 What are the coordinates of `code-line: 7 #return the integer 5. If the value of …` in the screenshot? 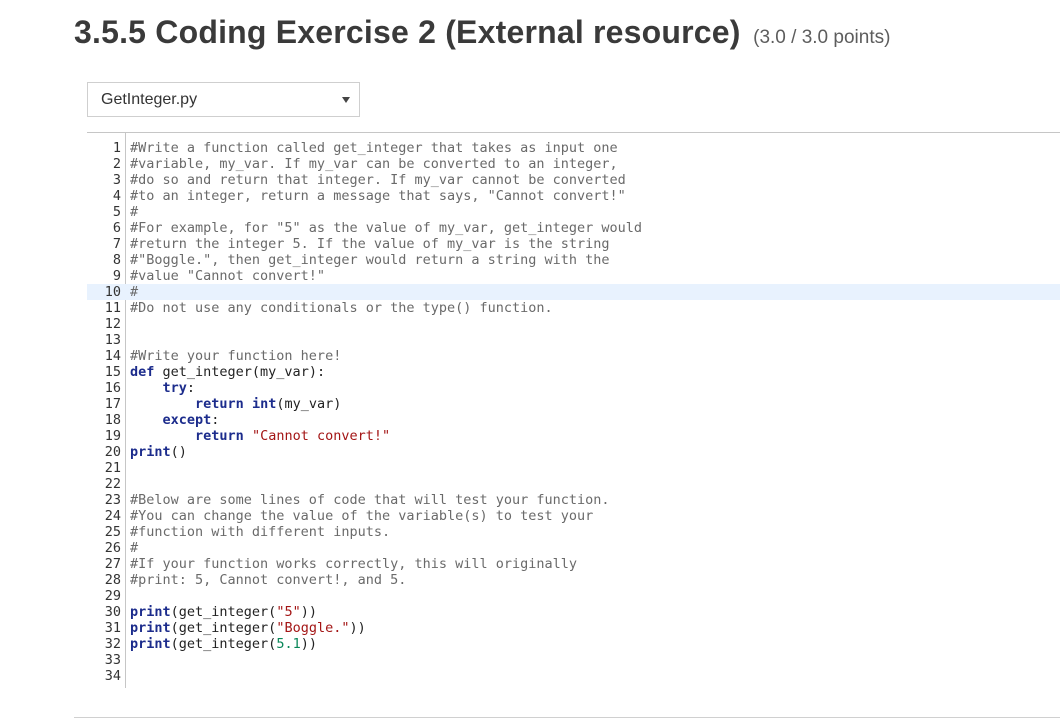 It's located at (573, 244).